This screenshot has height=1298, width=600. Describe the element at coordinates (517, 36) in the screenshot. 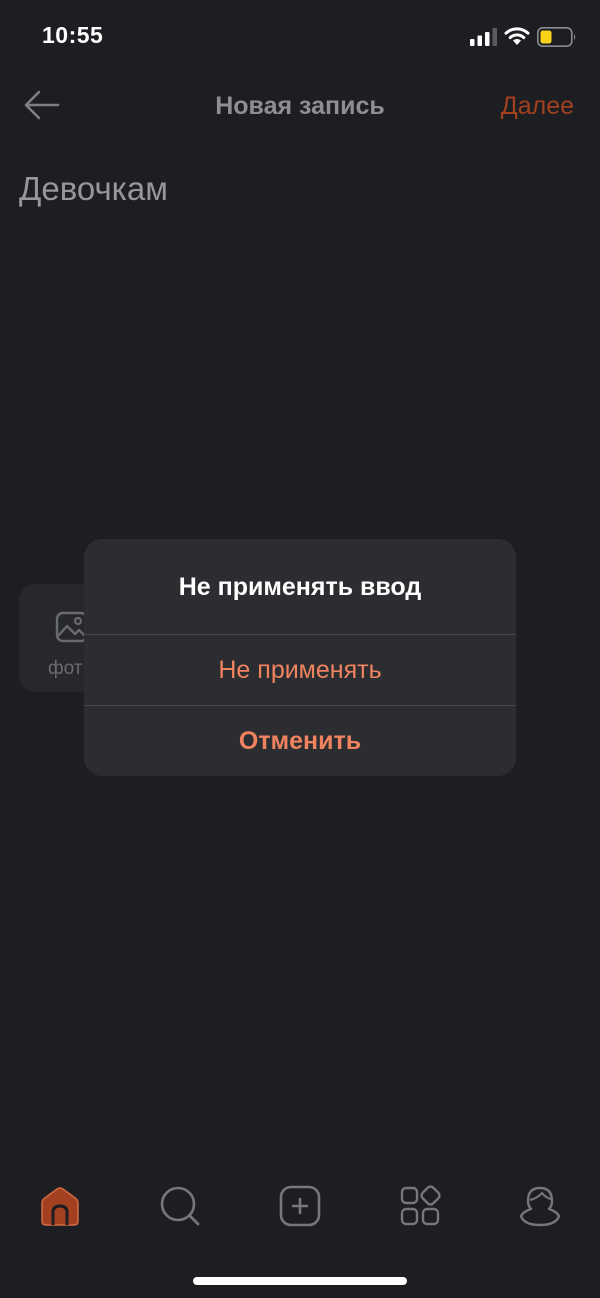

I see `wifi-icon` at that location.